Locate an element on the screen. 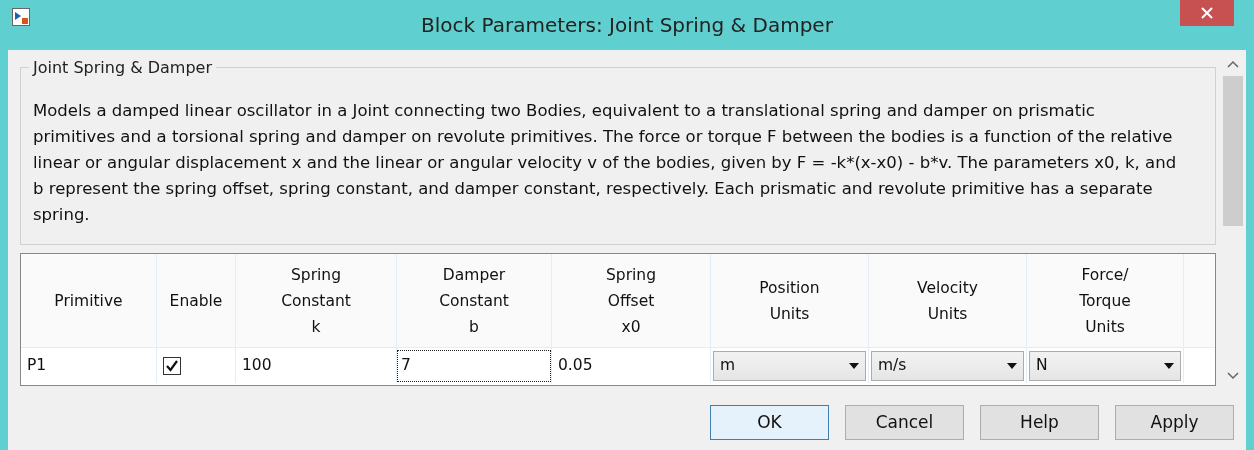 The image size is (1254, 450). column-header: Damper Constant b is located at coordinates (474, 300).